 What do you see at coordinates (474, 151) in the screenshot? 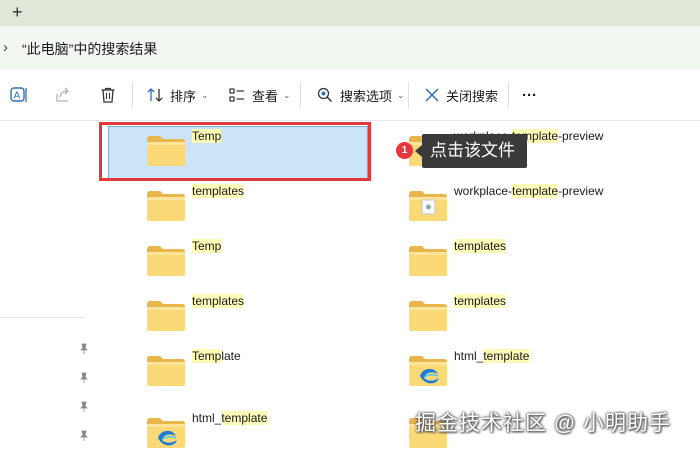
I see `annotation-callout: 点击该文件` at bounding box center [474, 151].